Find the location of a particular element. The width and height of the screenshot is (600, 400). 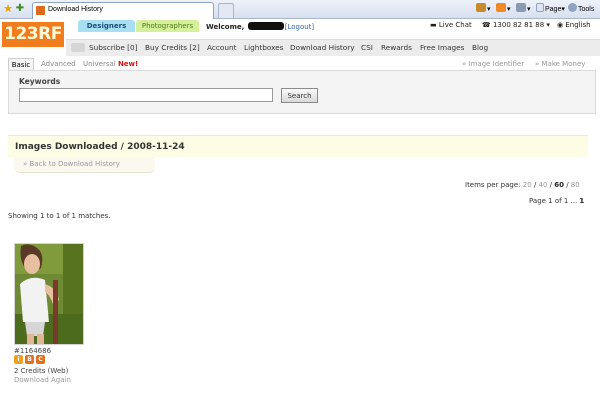

phone-number: ☎ 1300 82 81 88 ▾ is located at coordinates (516, 25).